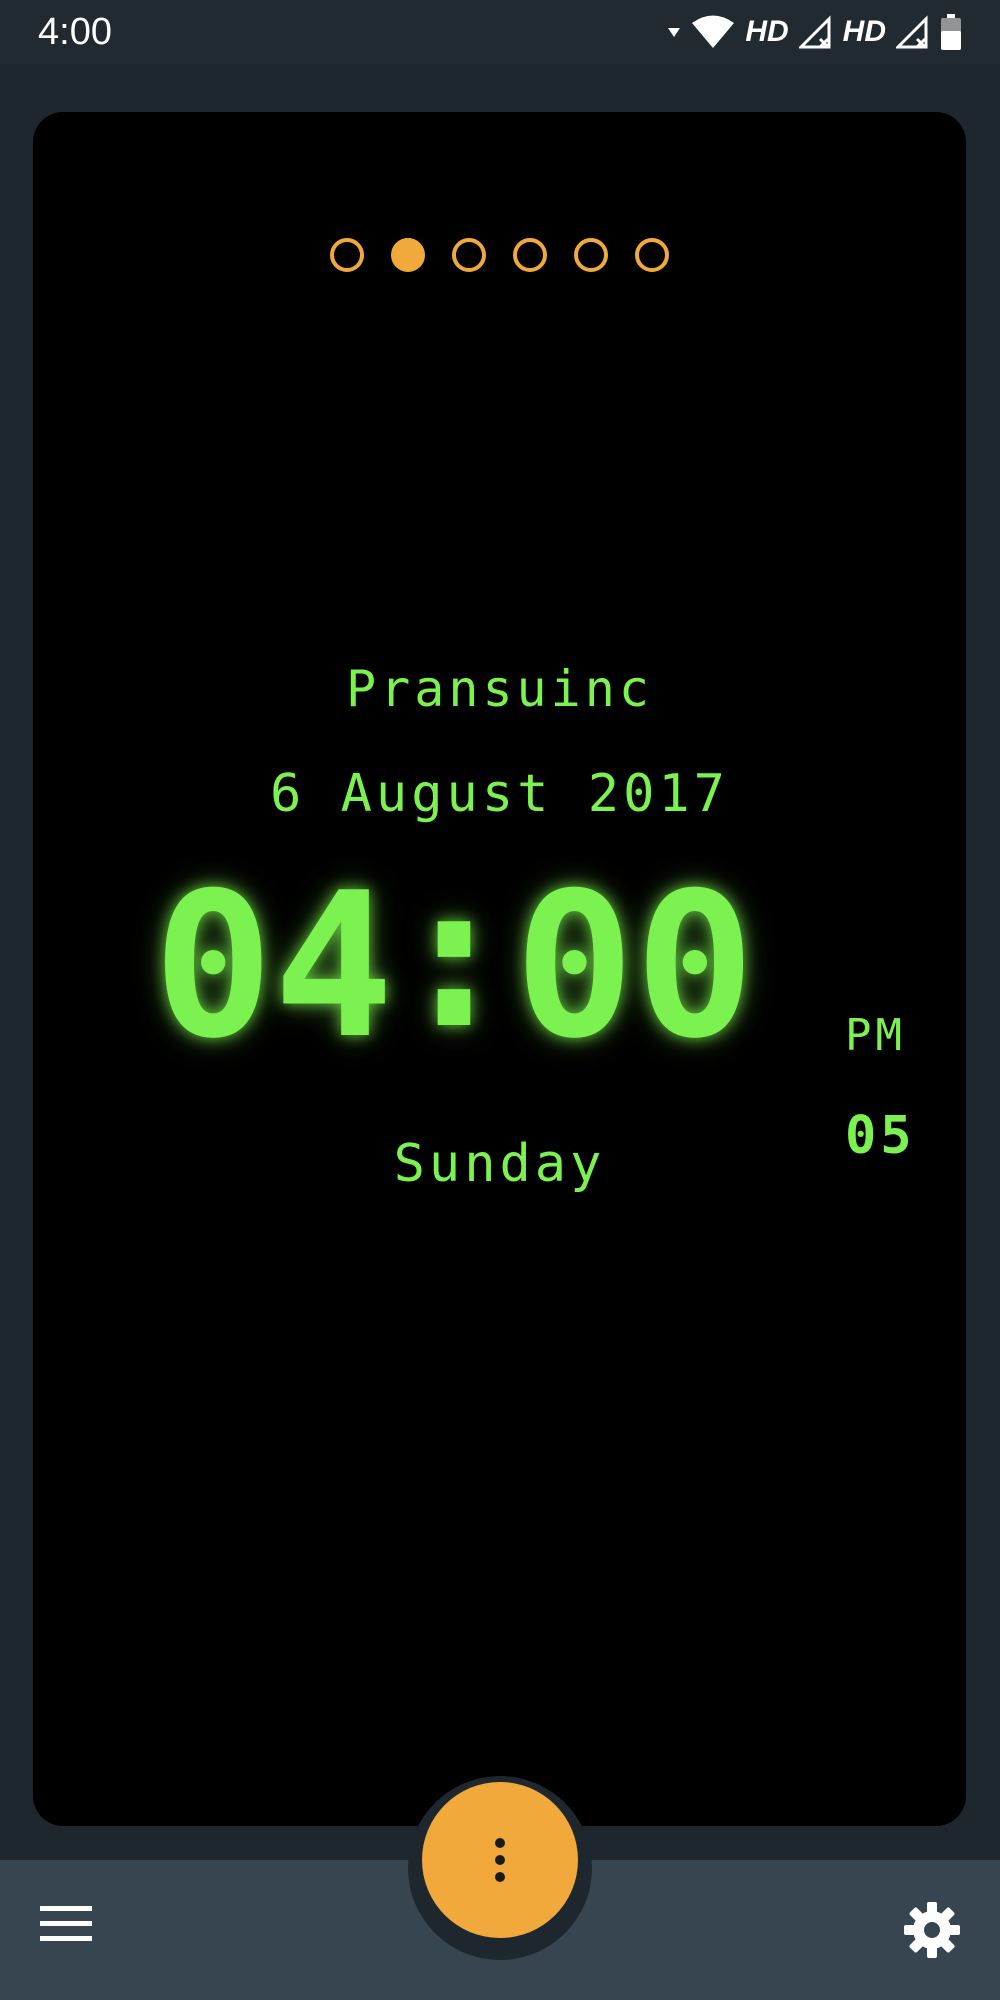  What do you see at coordinates (713, 31) in the screenshot?
I see `wifi-icon` at bounding box center [713, 31].